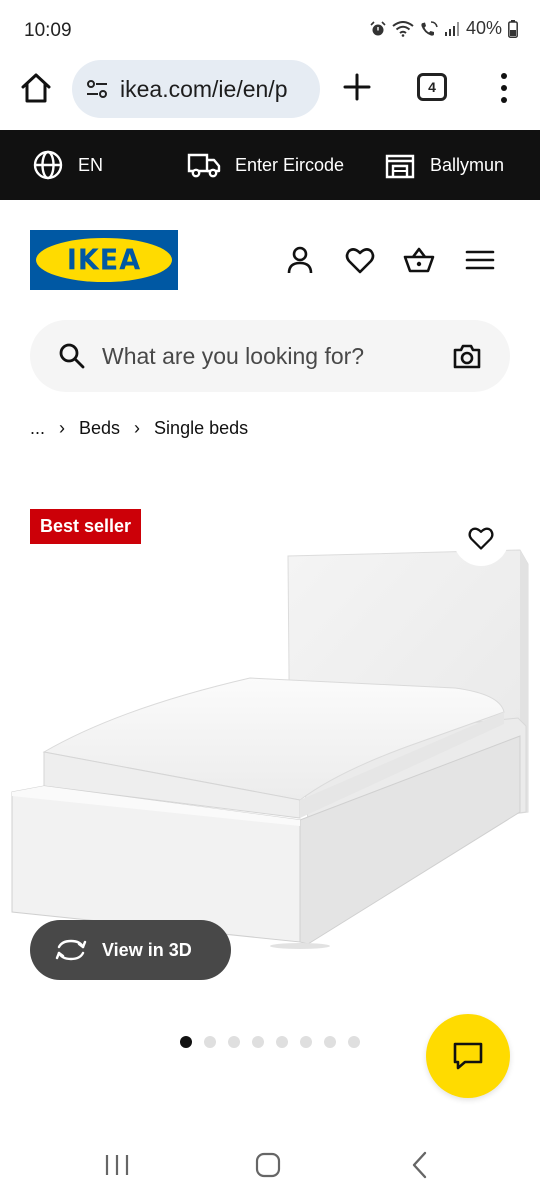  I want to click on store-selector: Ballymun, so click(444, 165).